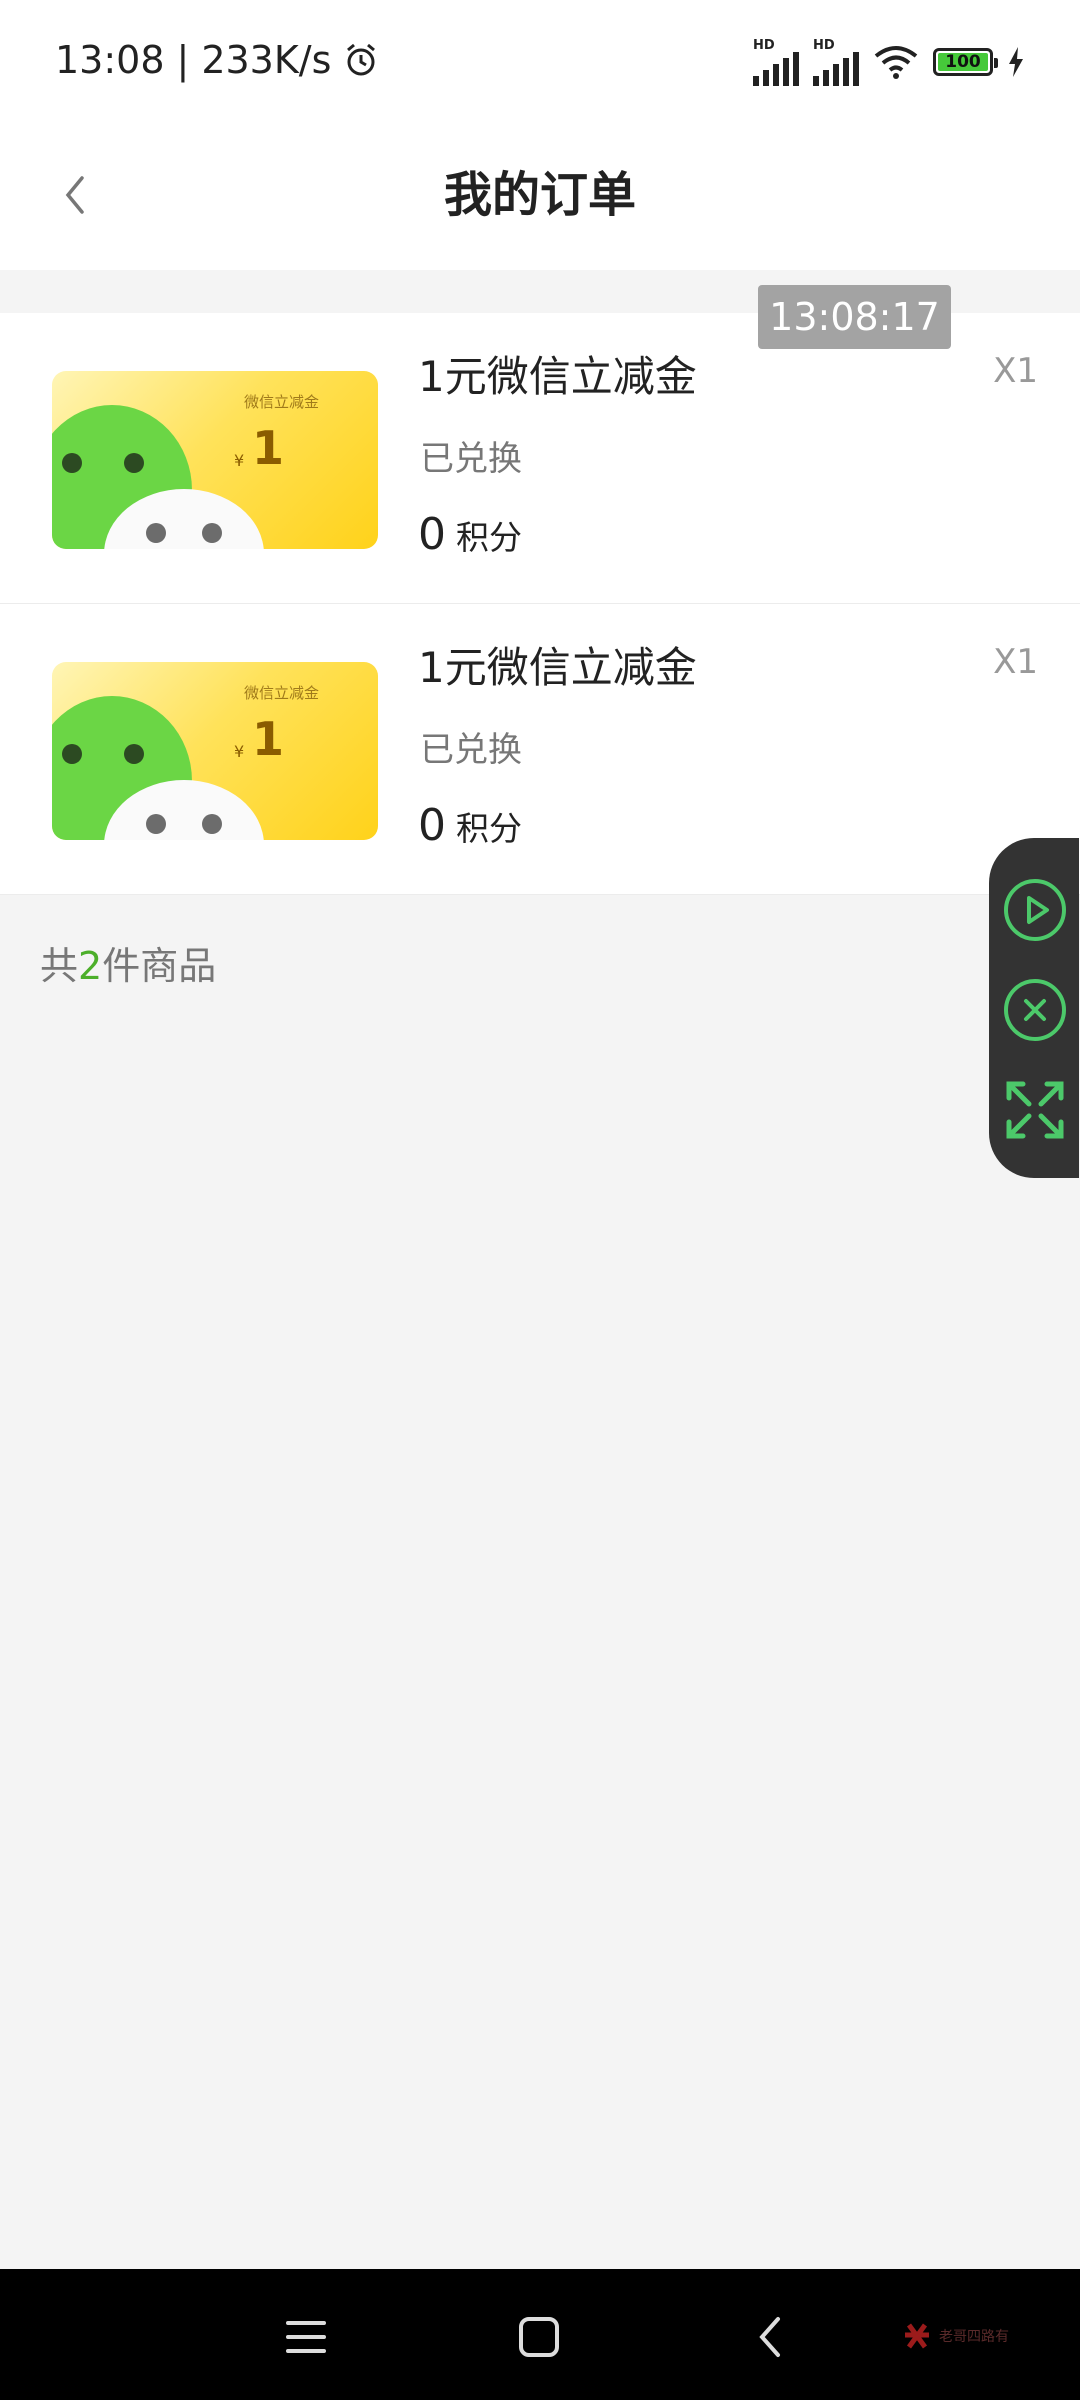  I want to click on system-nav-bar: 老哥四路有, so click(540, 2334).